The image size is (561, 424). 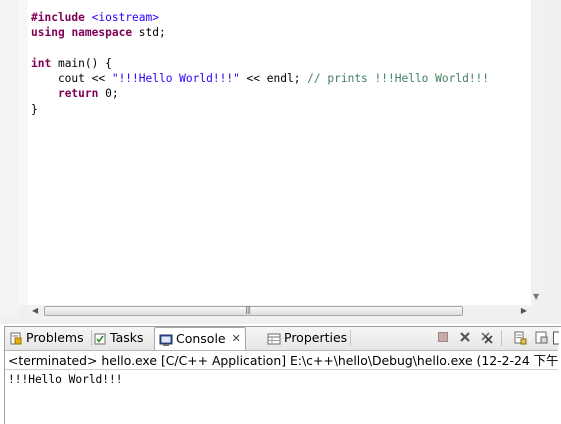 What do you see at coordinates (253, 310) in the screenshot?
I see `horizontal-scroll-thumb: |||` at bounding box center [253, 310].